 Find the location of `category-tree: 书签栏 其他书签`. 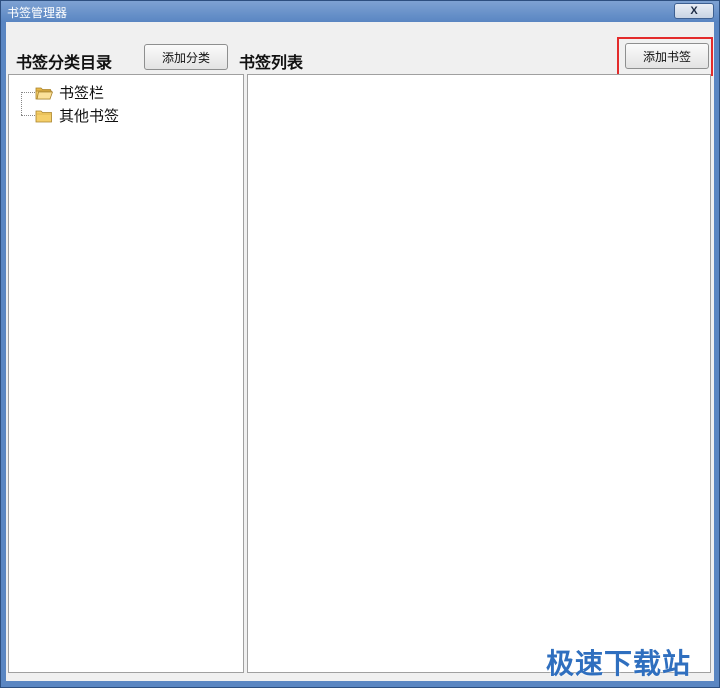

category-tree: 书签栏 其他书签 is located at coordinates (70, 104).